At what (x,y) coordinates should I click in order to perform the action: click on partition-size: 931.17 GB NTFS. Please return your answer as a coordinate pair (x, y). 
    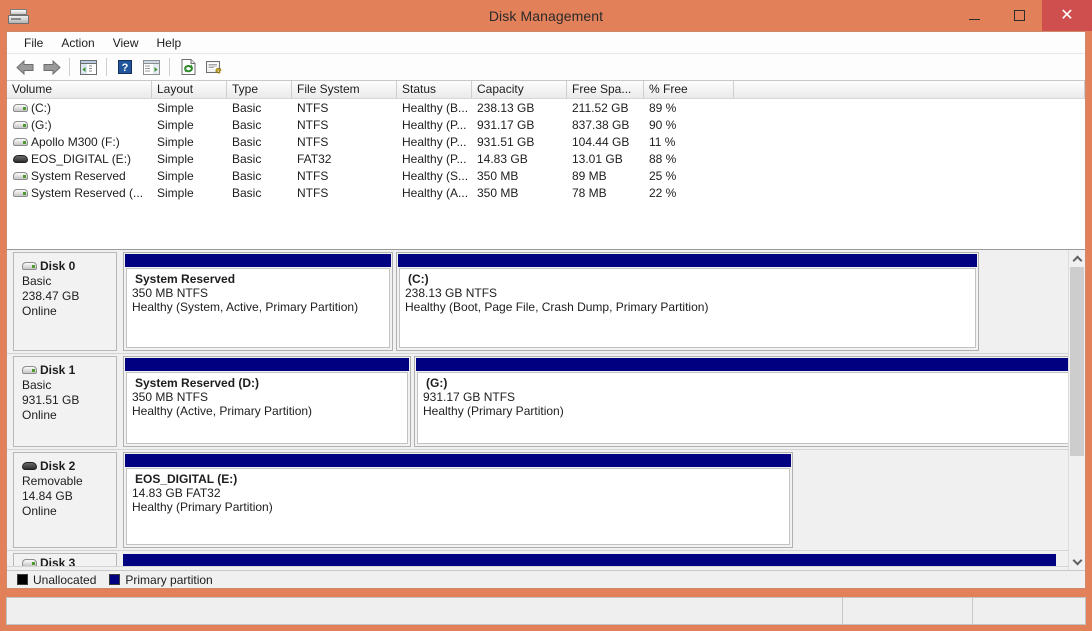
    Looking at the image, I should click on (469, 397).